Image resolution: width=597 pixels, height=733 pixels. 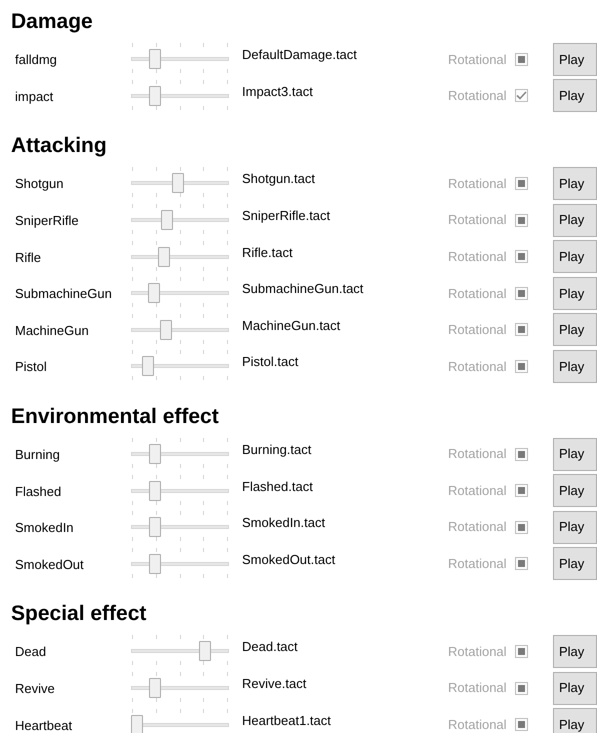 I want to click on effect-label: SmokedIn, so click(x=44, y=528).